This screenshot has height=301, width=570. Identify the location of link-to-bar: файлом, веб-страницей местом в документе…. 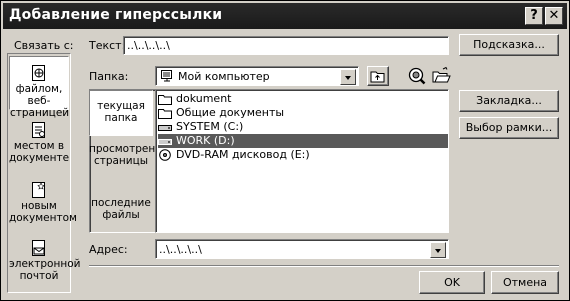
(43, 173).